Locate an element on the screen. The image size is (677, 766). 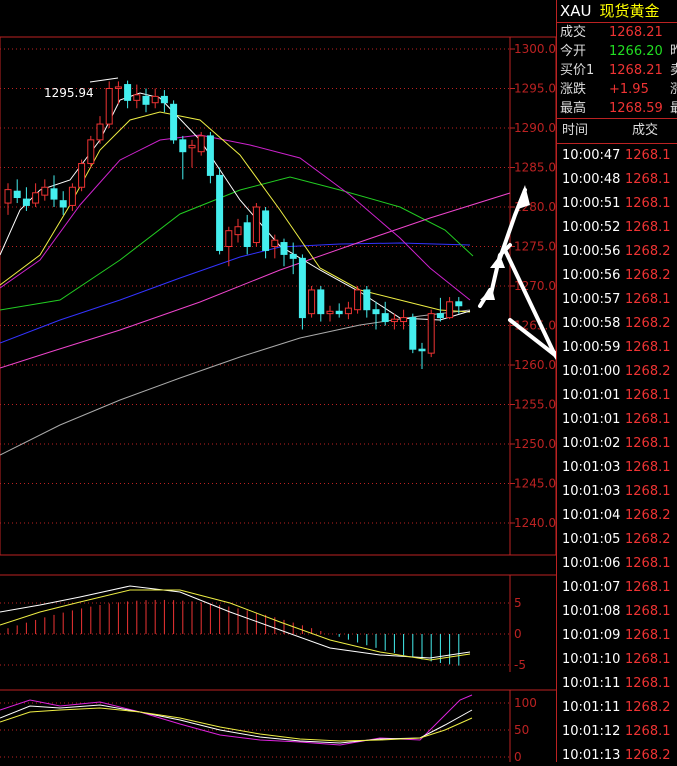
tick-row: 10:01:05 1268.2 is located at coordinates (617, 540).